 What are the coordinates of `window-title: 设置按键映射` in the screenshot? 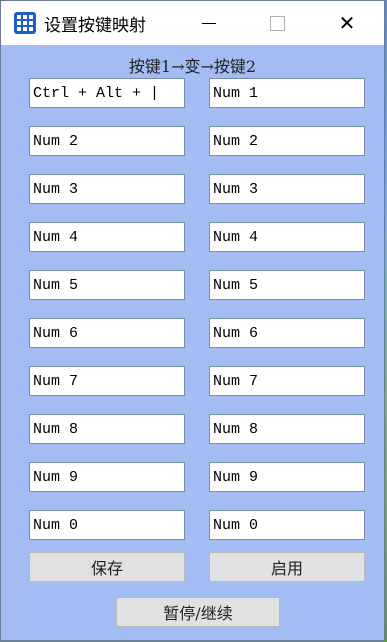 It's located at (95, 26).